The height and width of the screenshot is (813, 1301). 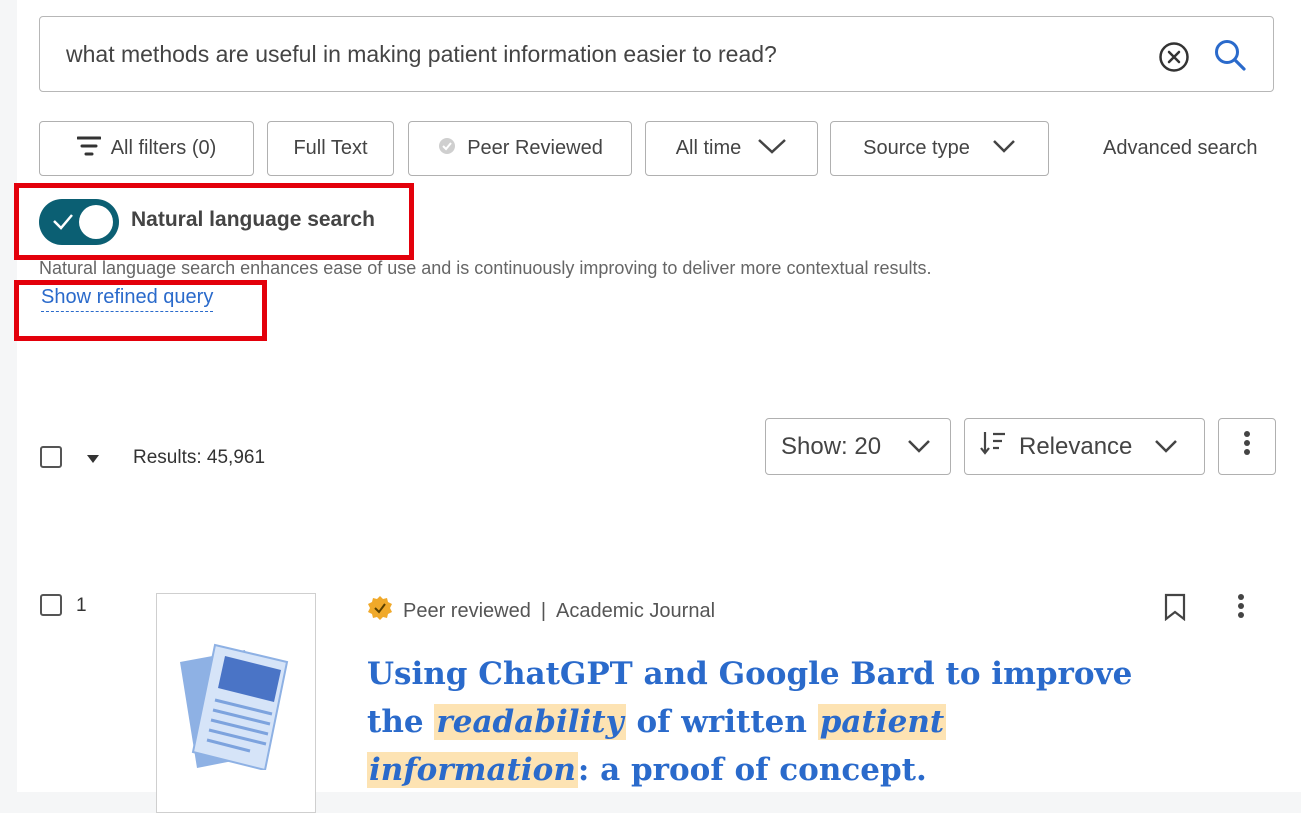 I want to click on sort-dropdown: Relevance, so click(x=1084, y=446).